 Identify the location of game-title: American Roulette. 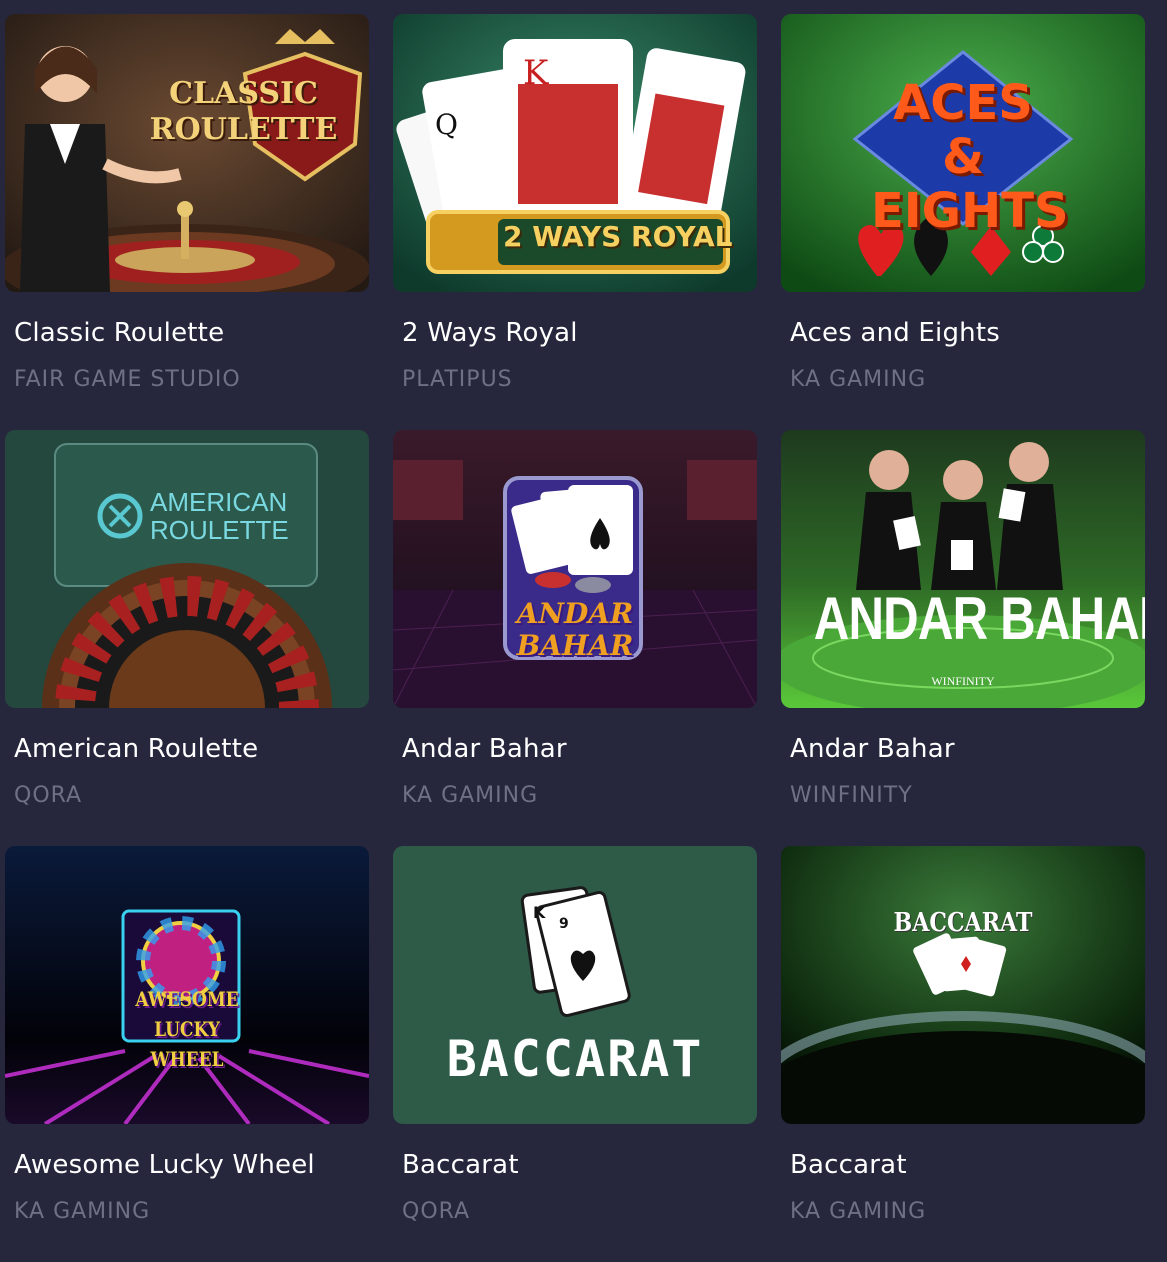
(136, 749).